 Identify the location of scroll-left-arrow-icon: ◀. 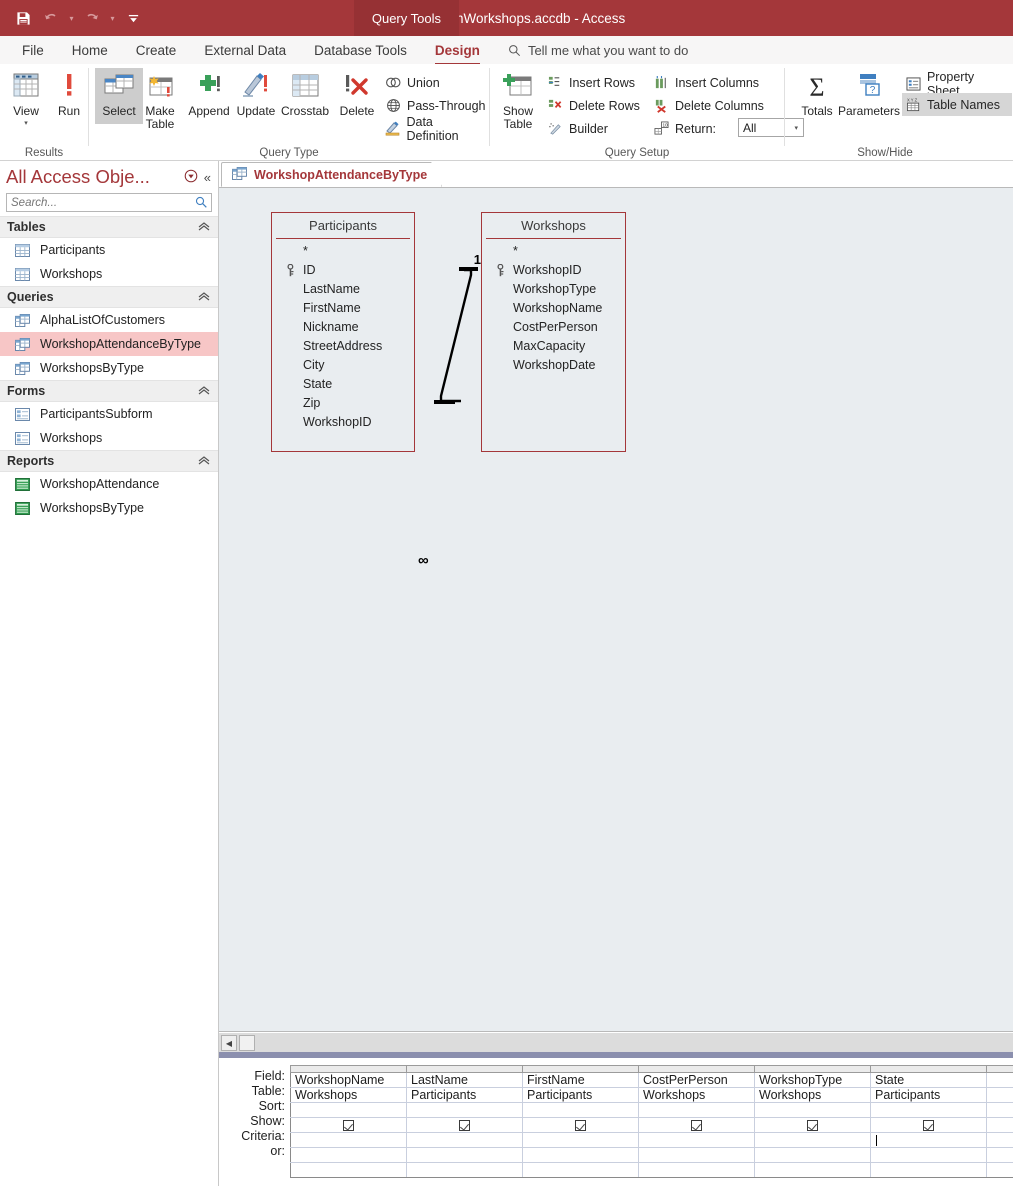
(229, 1043).